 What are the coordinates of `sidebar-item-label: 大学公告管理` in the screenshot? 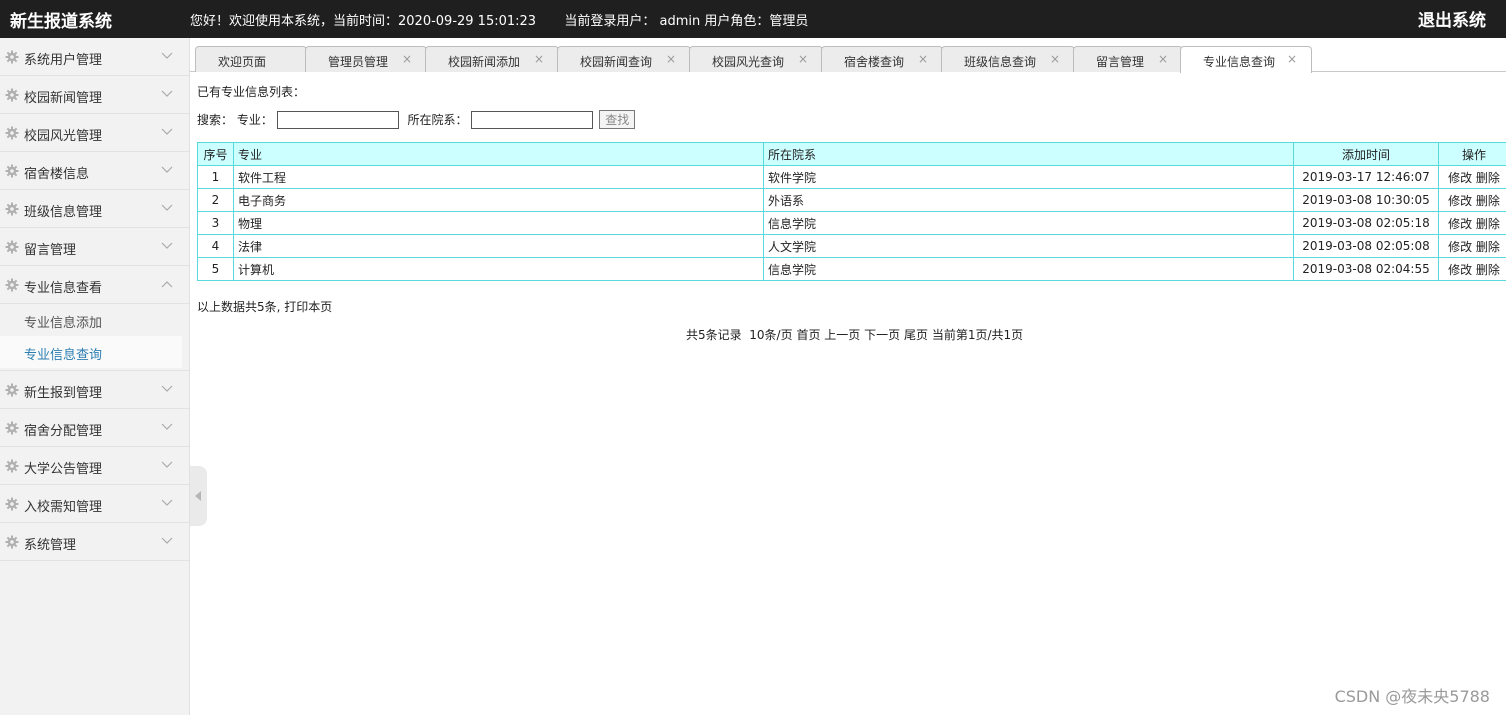 It's located at (63, 469).